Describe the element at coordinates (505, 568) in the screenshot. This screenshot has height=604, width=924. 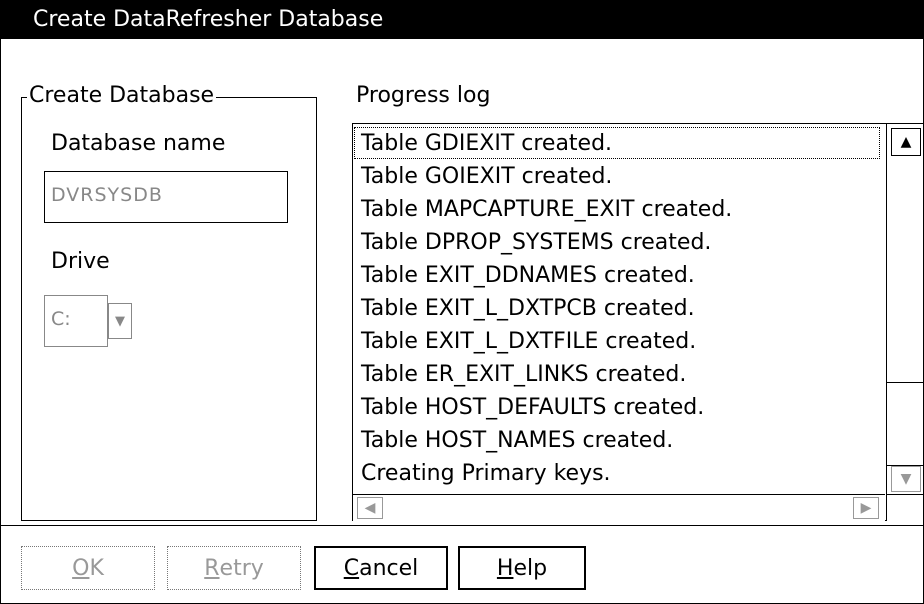
I see `help-mnemonic: H` at that location.